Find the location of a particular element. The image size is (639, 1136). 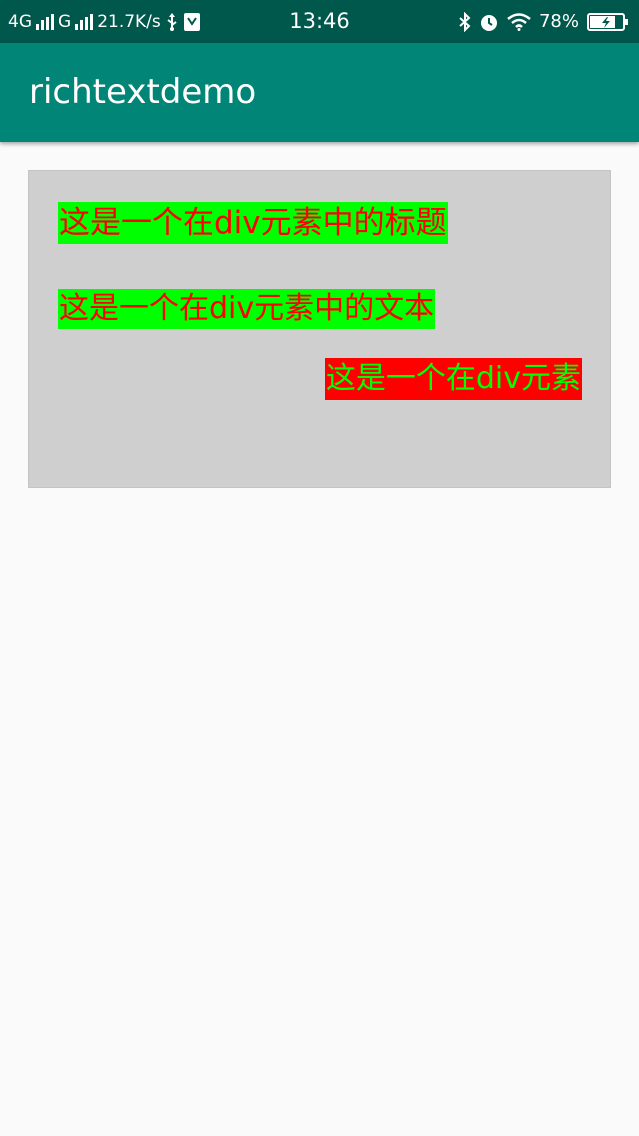

bluetooth-icon is located at coordinates (465, 21).